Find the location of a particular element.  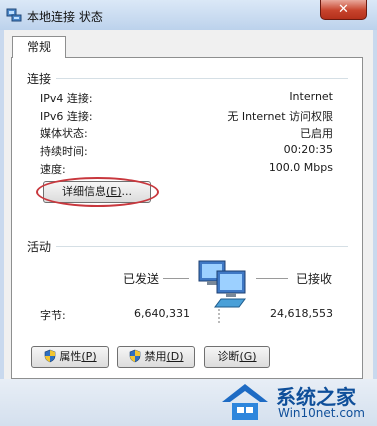

sent-line is located at coordinates (176, 278).